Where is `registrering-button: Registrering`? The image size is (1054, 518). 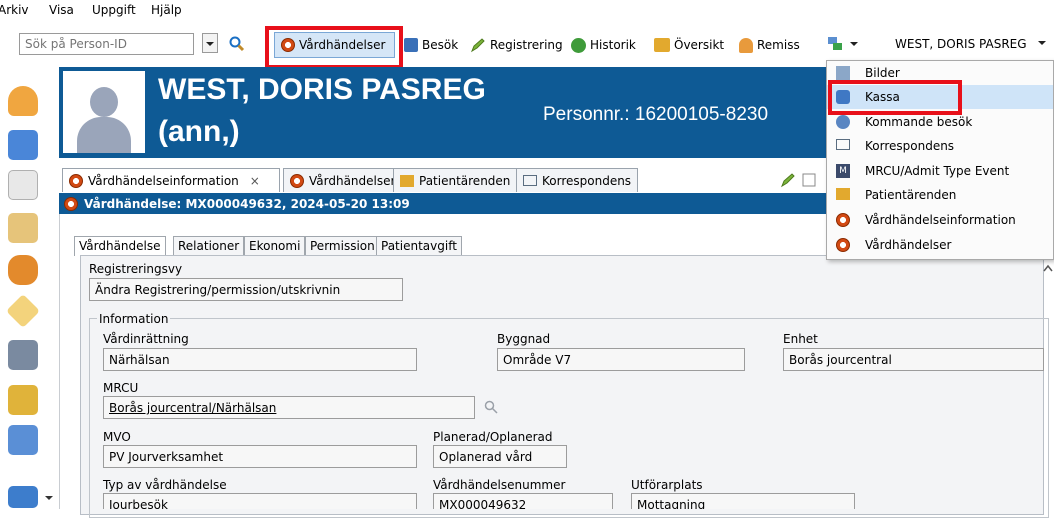
registrering-button: Registrering is located at coordinates (516, 45).